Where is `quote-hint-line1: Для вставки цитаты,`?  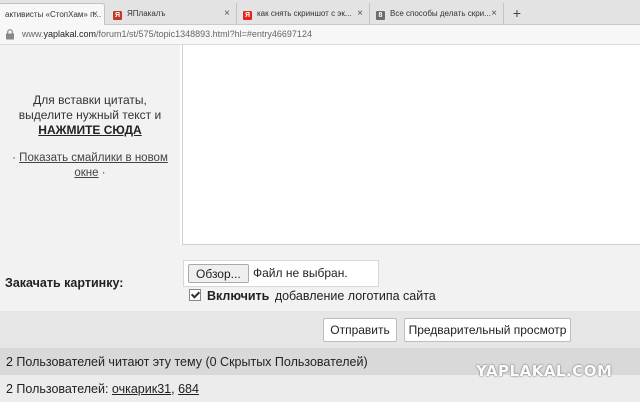 quote-hint-line1: Для вставки цитаты, is located at coordinates (90, 100).